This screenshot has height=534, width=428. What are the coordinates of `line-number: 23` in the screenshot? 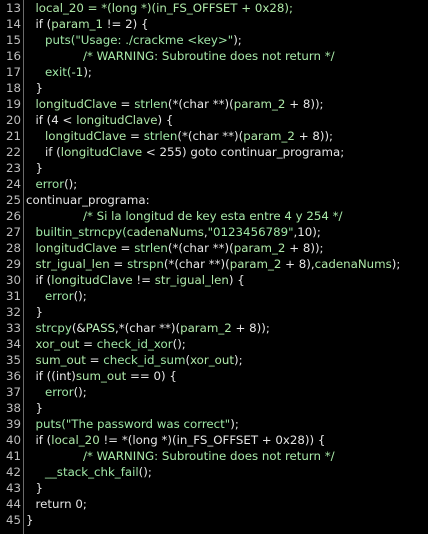 It's located at (13, 168).